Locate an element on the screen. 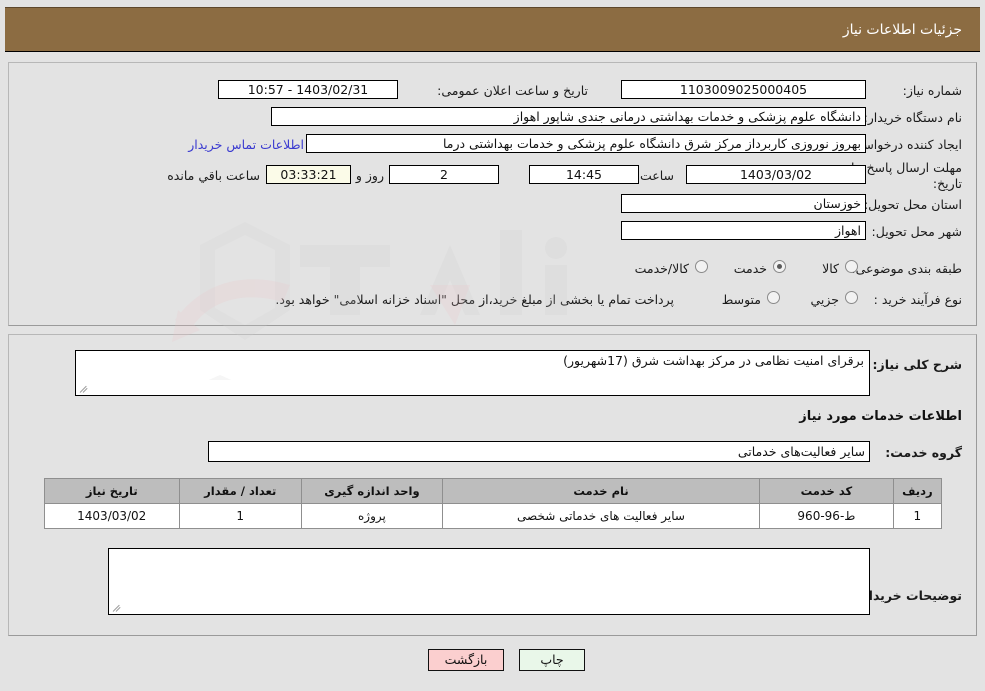  label-hours-remaining: ساعت باقي مانده is located at coordinates (213, 175).